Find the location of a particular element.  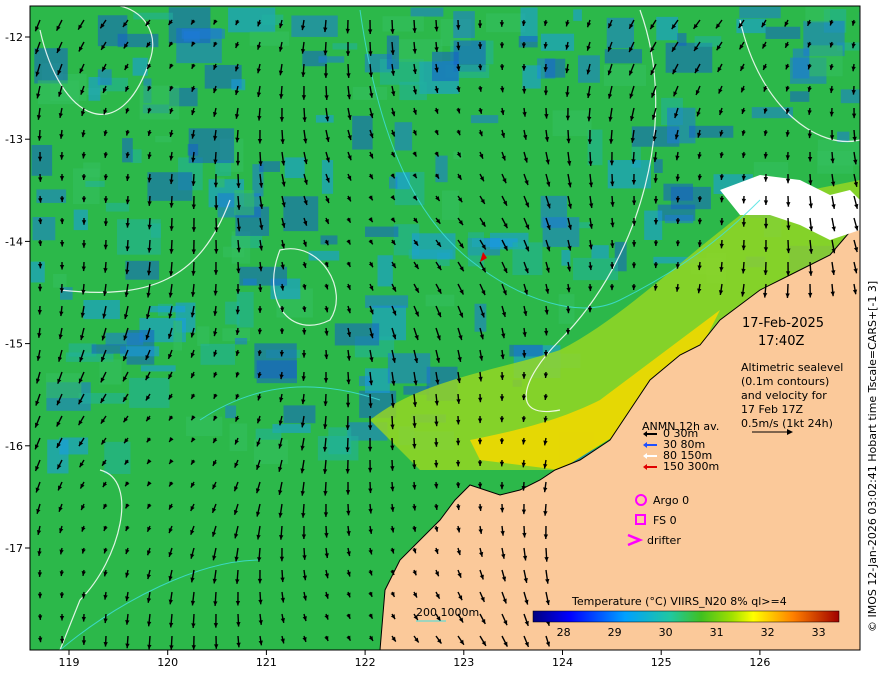

colorbar-tick-label: 29 is located at coordinates (615, 632).